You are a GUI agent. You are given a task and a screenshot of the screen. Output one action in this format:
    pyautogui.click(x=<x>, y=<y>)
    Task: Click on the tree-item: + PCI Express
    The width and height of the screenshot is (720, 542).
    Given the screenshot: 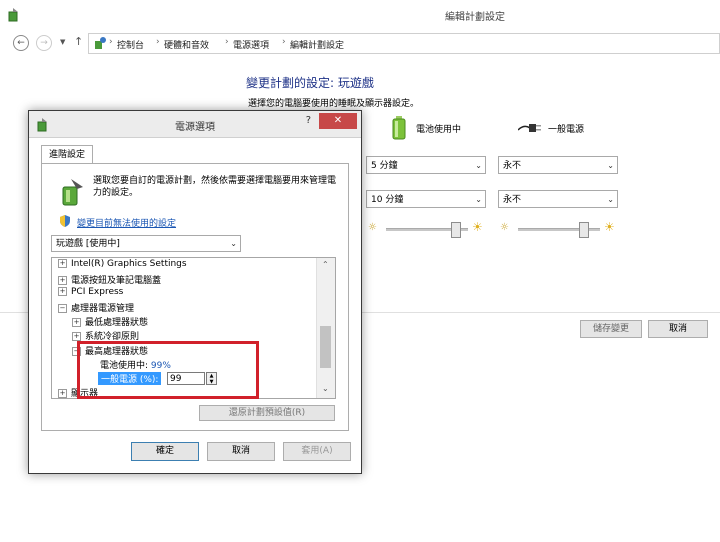 What is the action you would take?
    pyautogui.click(x=90, y=293)
    